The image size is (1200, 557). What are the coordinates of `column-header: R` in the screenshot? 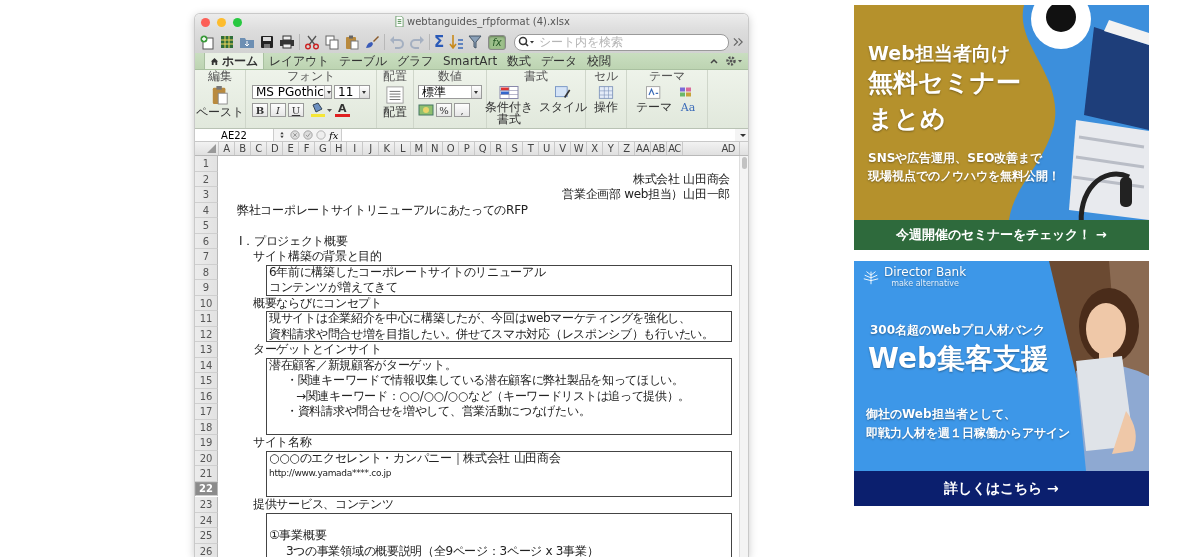 It's located at (499, 148).